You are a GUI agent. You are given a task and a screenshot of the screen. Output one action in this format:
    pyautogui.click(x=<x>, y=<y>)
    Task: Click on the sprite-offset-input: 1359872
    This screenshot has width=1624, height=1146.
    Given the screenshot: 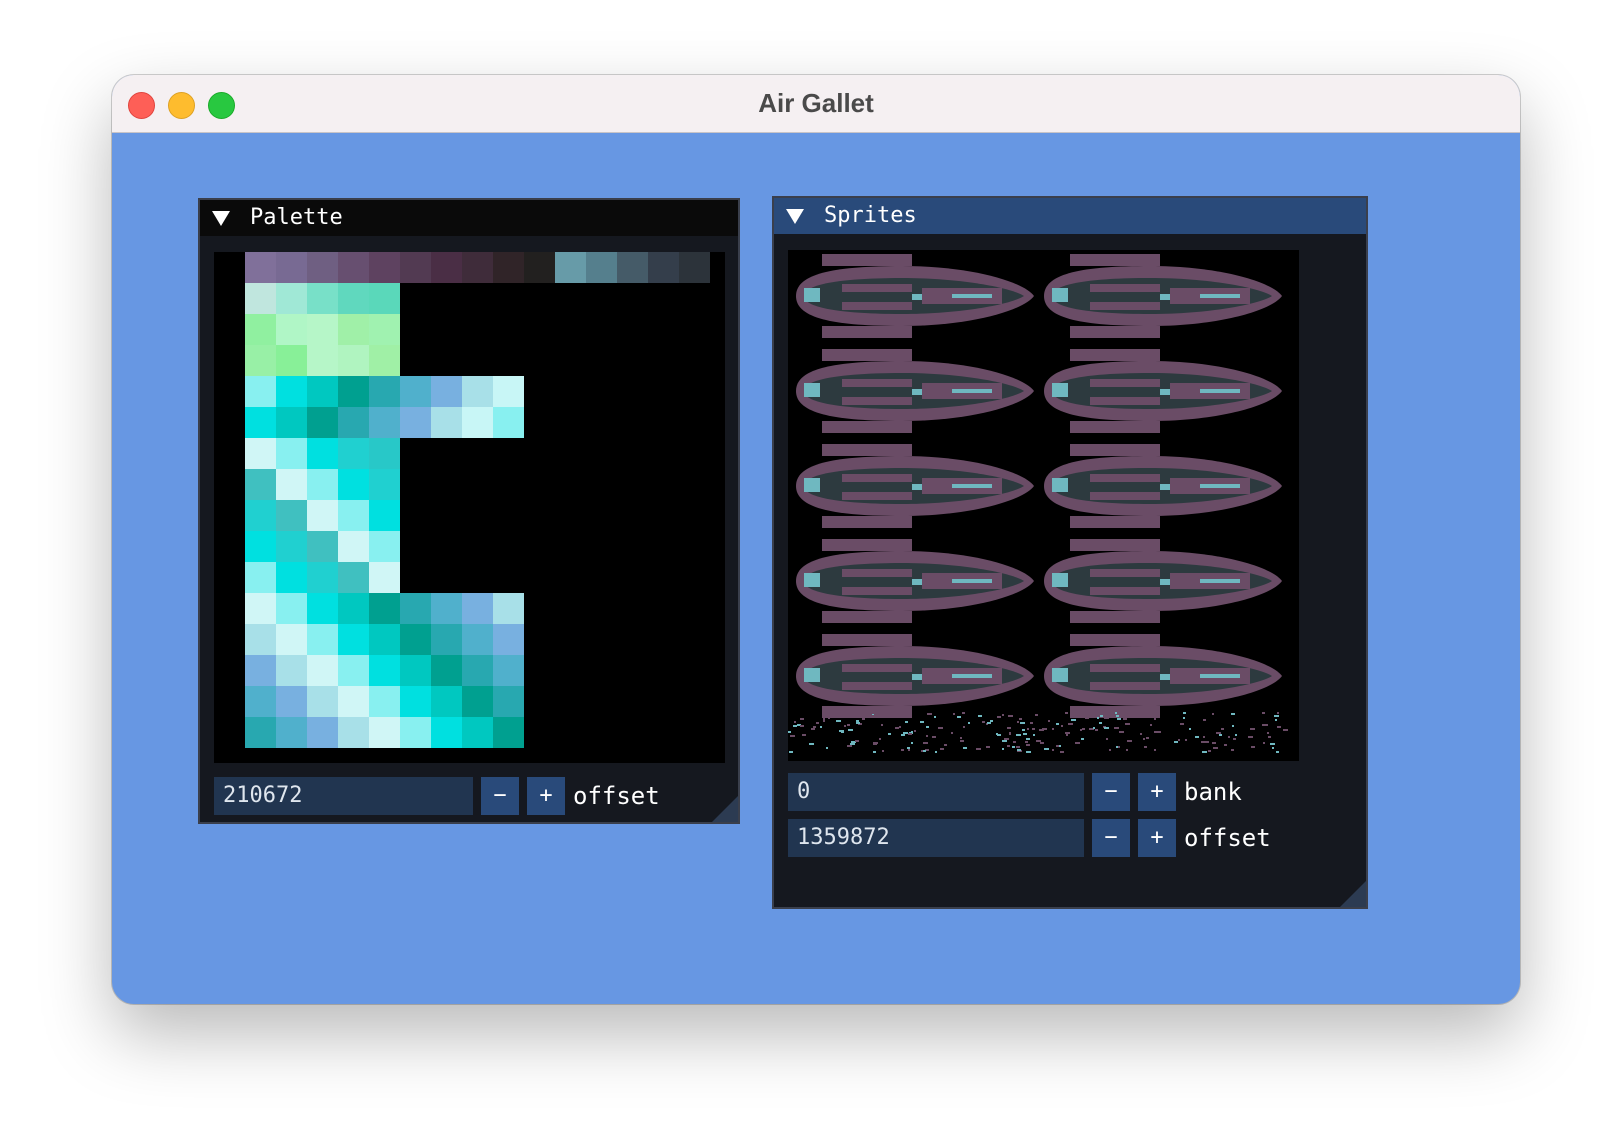 What is the action you would take?
    pyautogui.click(x=936, y=838)
    